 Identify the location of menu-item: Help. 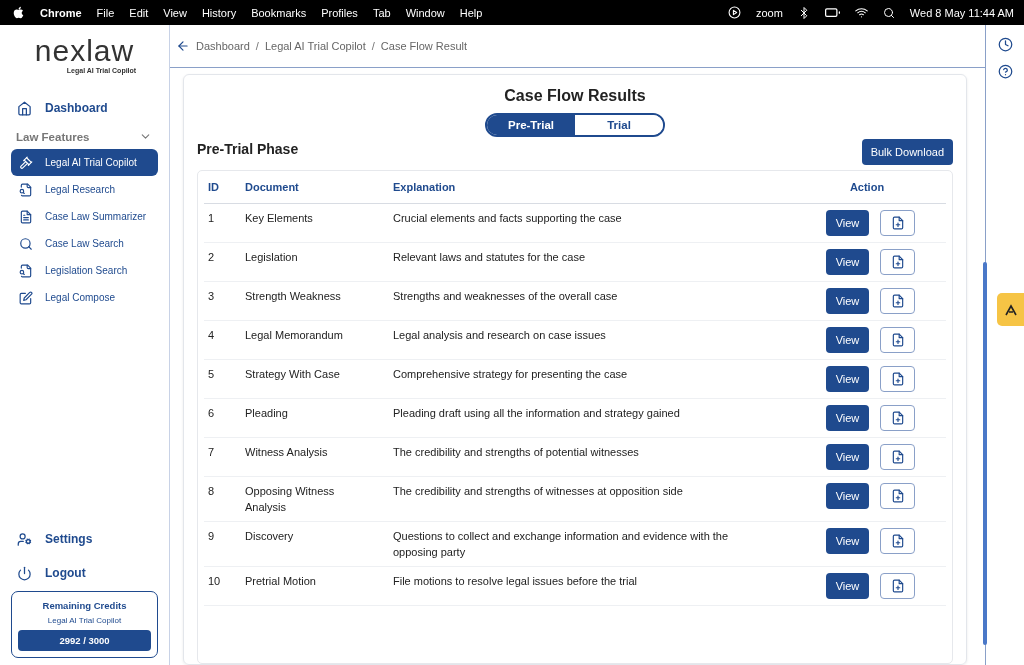
(471, 12).